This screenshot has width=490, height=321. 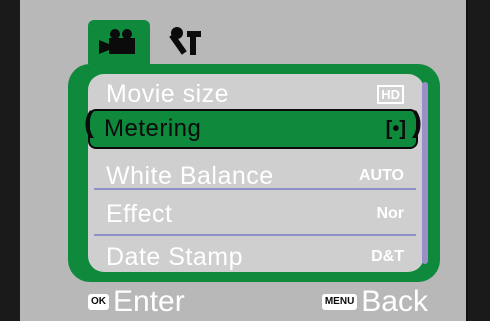 I want to click on menu-item-metering: Metering [•], so click(x=253, y=129).